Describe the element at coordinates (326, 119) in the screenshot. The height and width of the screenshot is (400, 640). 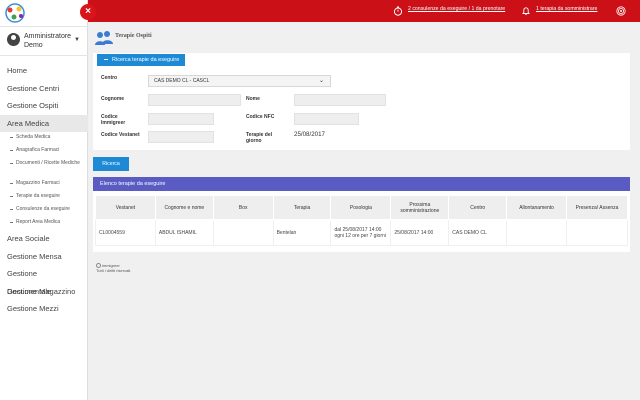
I see `codice-nfc-input` at that location.